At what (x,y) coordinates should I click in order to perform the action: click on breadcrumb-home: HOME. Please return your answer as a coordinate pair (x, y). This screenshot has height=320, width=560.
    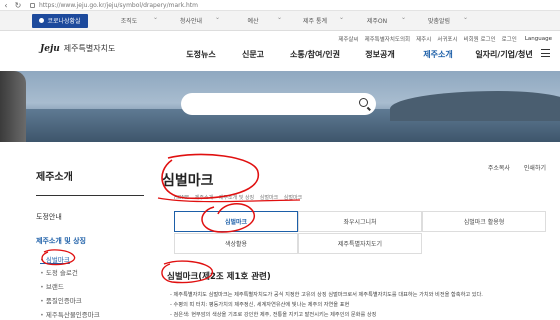
    Looking at the image, I should click on (181, 198).